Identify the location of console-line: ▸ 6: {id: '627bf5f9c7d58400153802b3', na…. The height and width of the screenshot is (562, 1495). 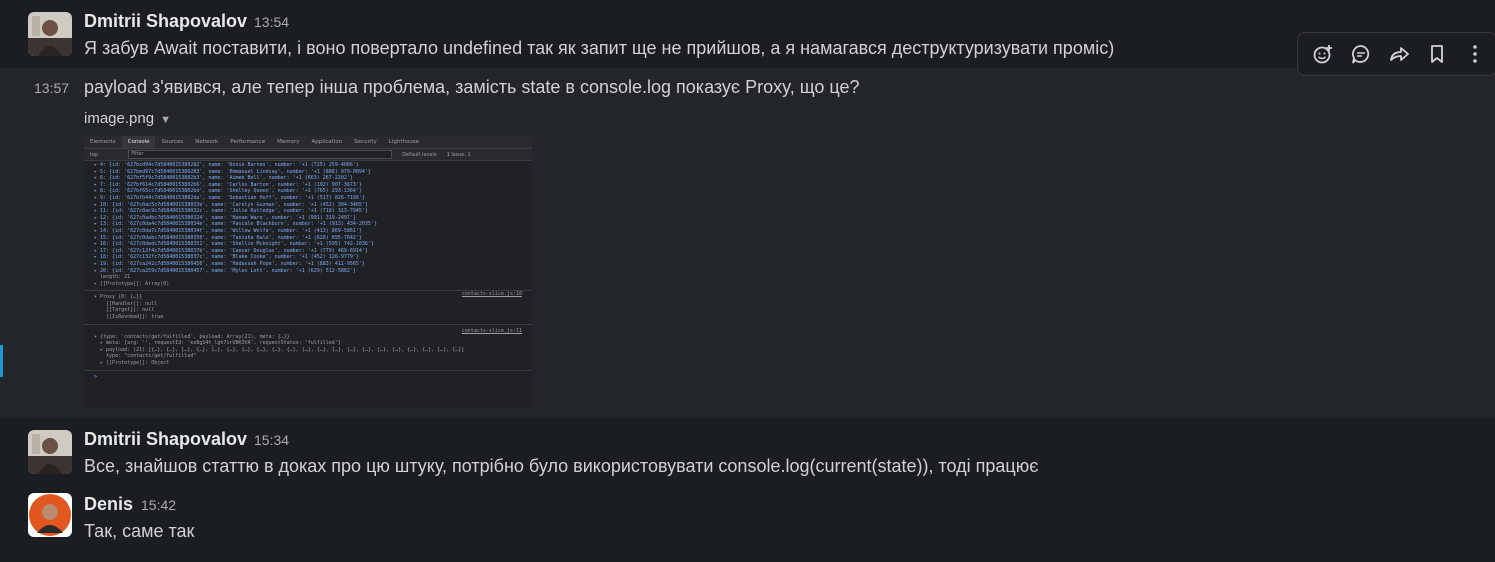
(223, 178).